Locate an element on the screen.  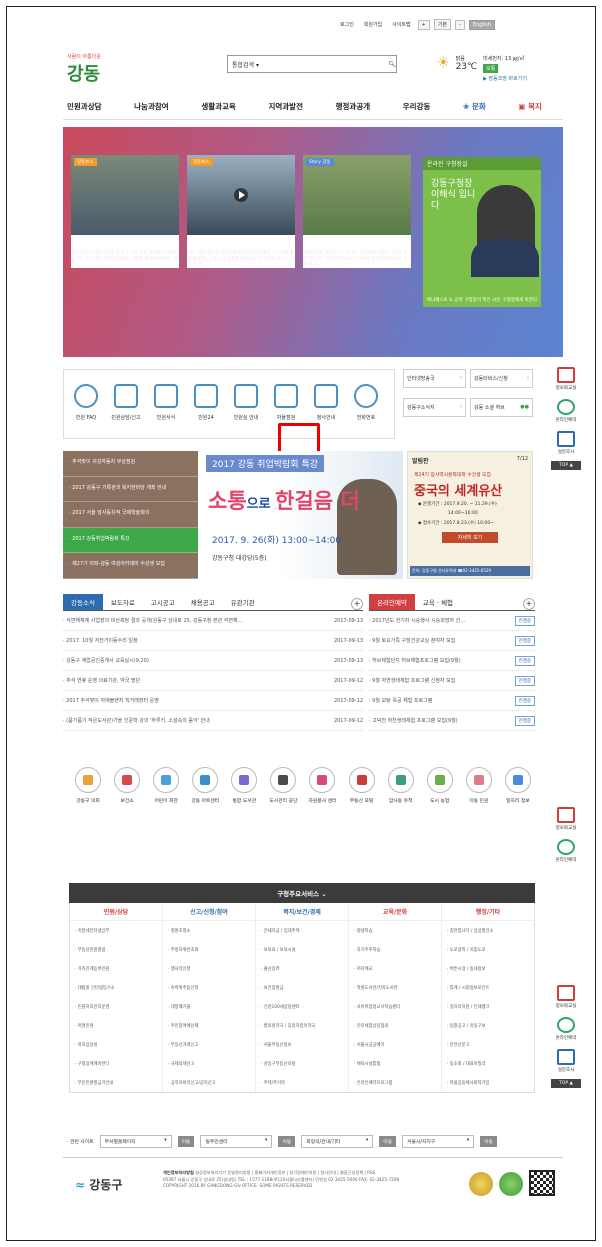
service-link: · 버튼시장 / 동네정보 is located at coordinates (488, 968).